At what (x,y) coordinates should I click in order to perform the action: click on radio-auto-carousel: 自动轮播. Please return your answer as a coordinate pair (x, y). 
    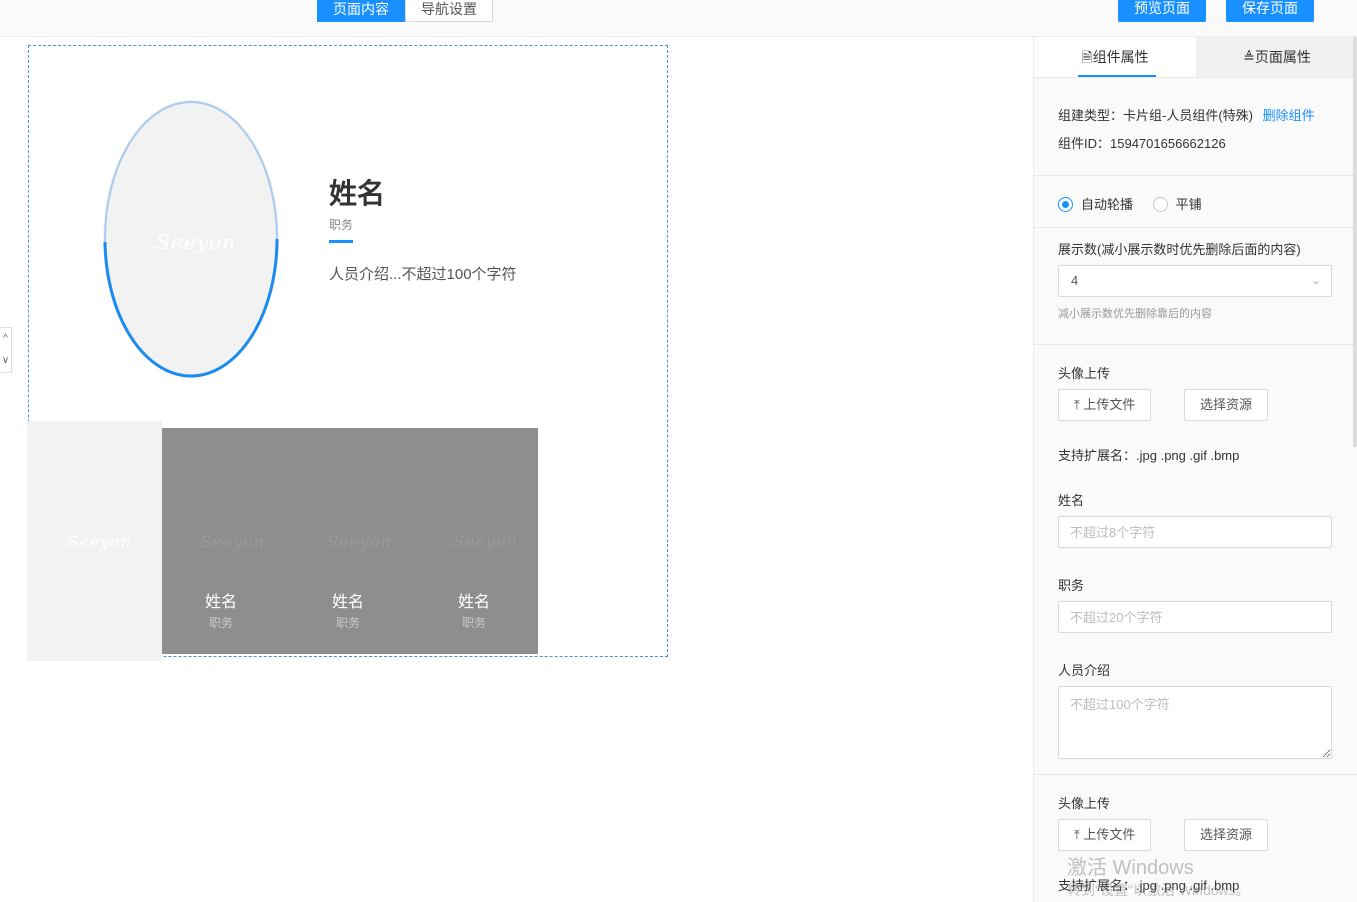
    Looking at the image, I should click on (1095, 204).